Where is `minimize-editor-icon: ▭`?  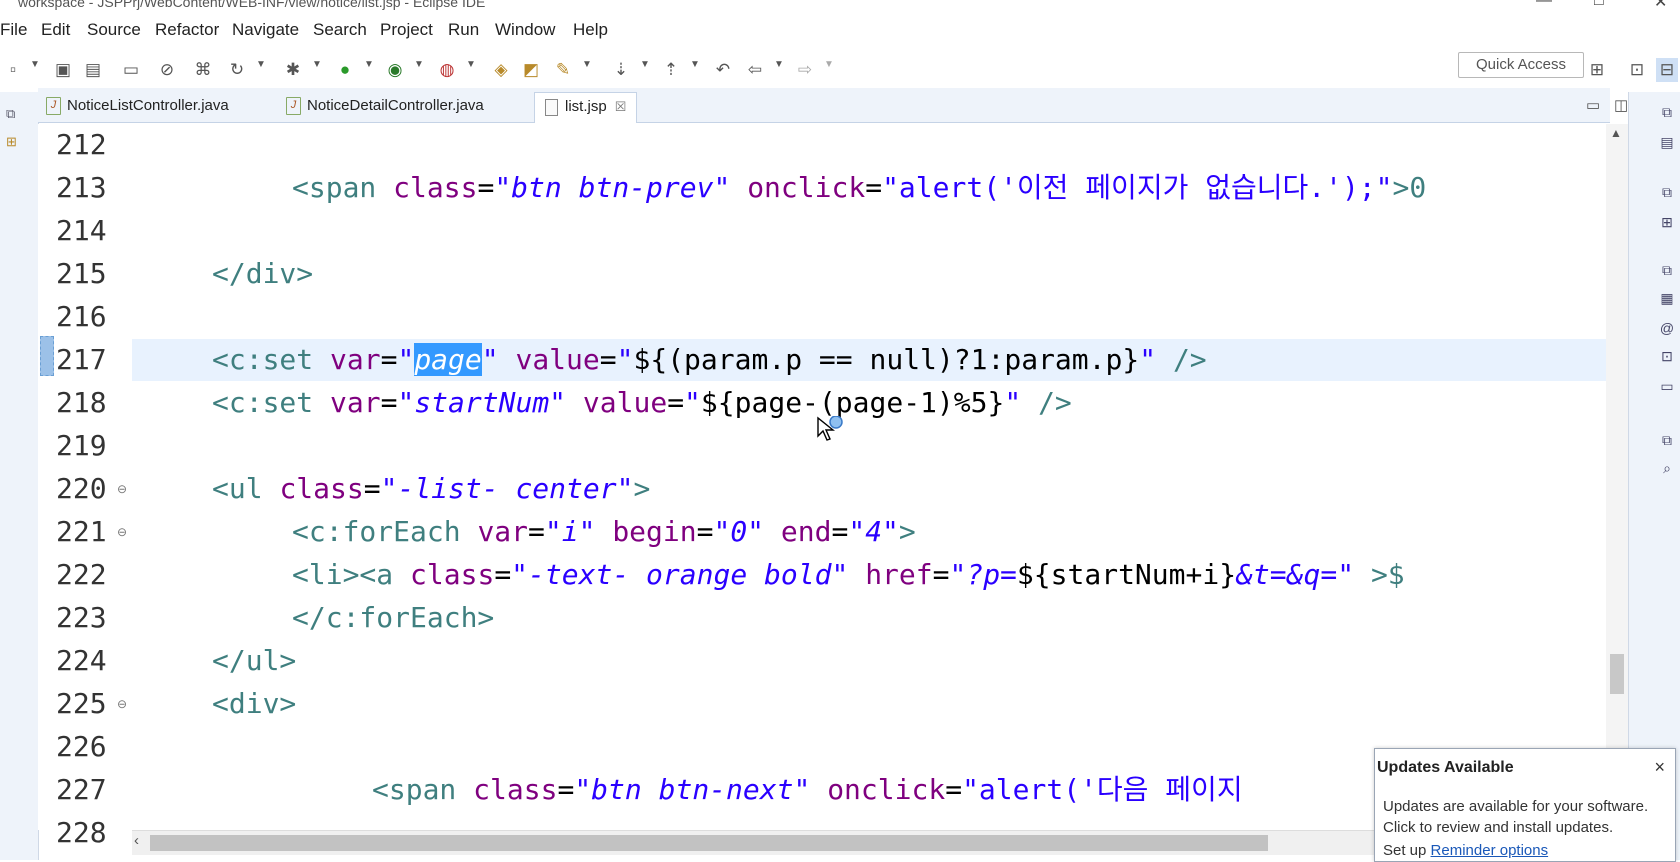 minimize-editor-icon: ▭ is located at coordinates (1593, 105).